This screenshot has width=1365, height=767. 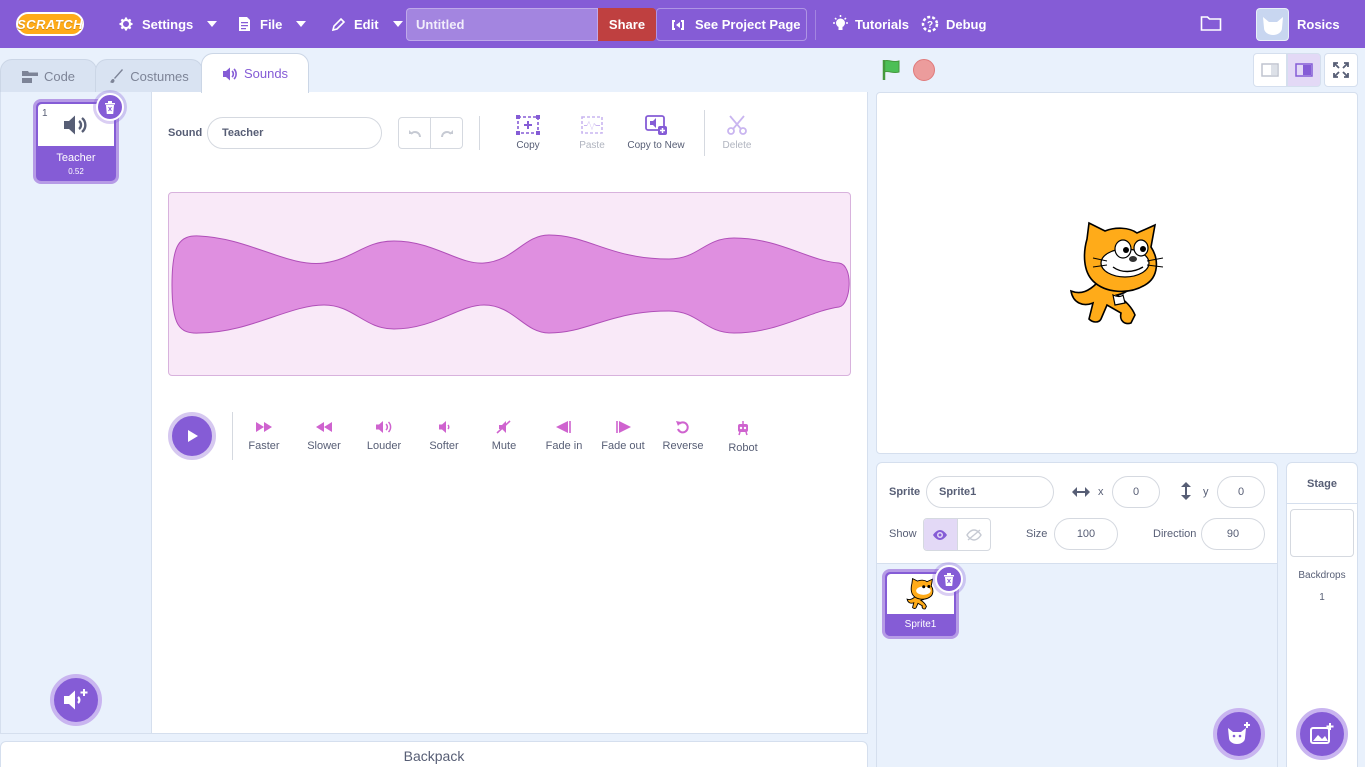 I want to click on undo-button, so click(x=415, y=133).